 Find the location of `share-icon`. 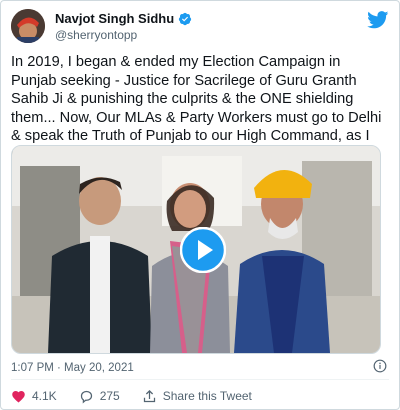

share-icon is located at coordinates (149, 395).